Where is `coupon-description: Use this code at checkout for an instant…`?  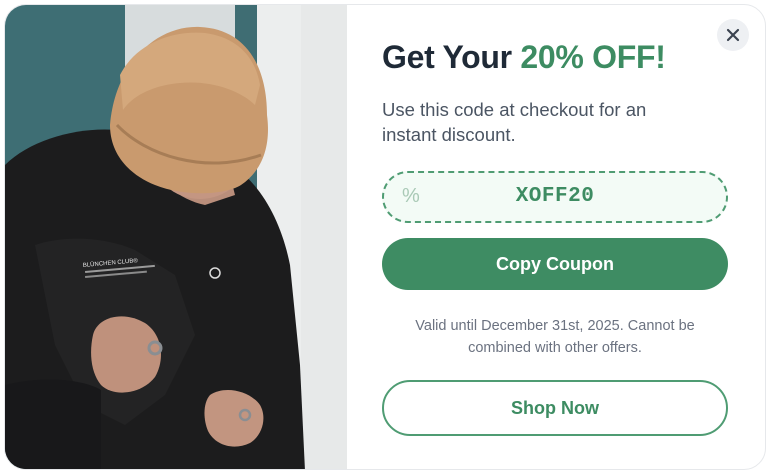
coupon-description: Use this code at checkout for an instant… is located at coordinates (514, 122).